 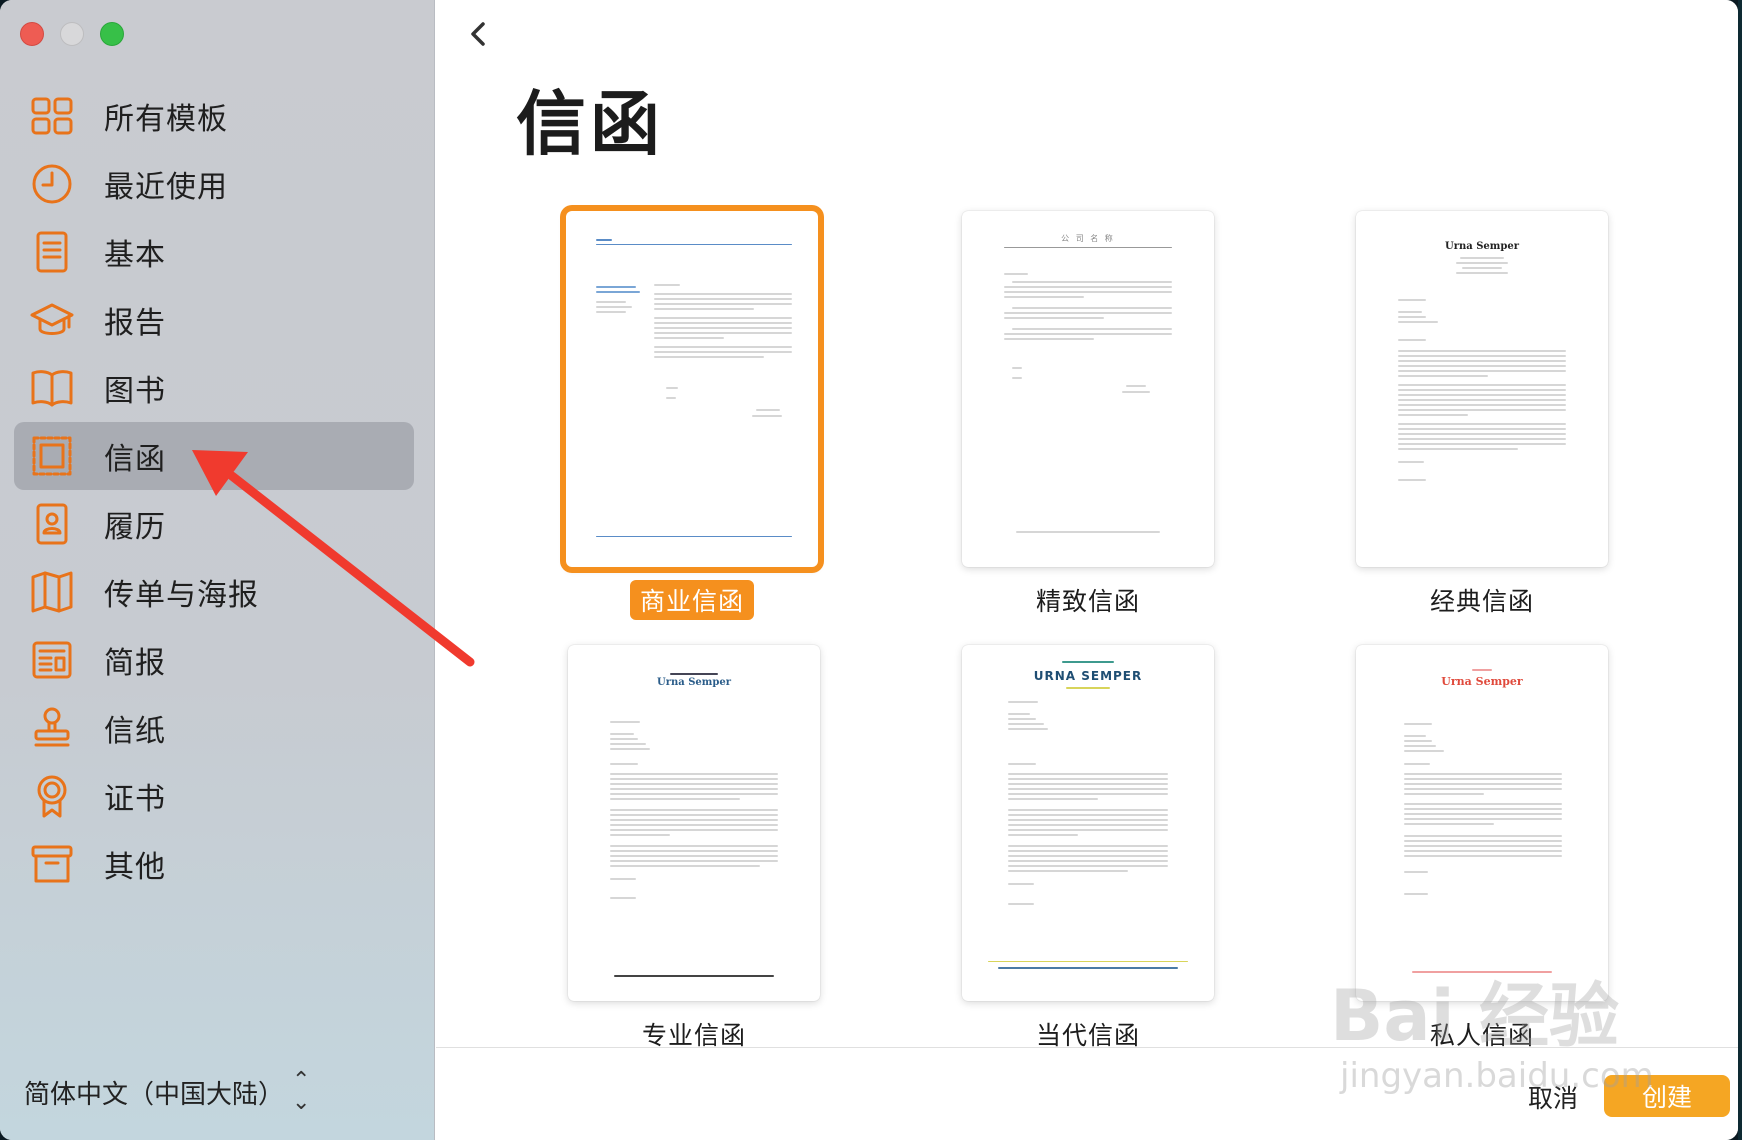 I want to click on sidebar-item-label: 所有模板, so click(x=166, y=119).